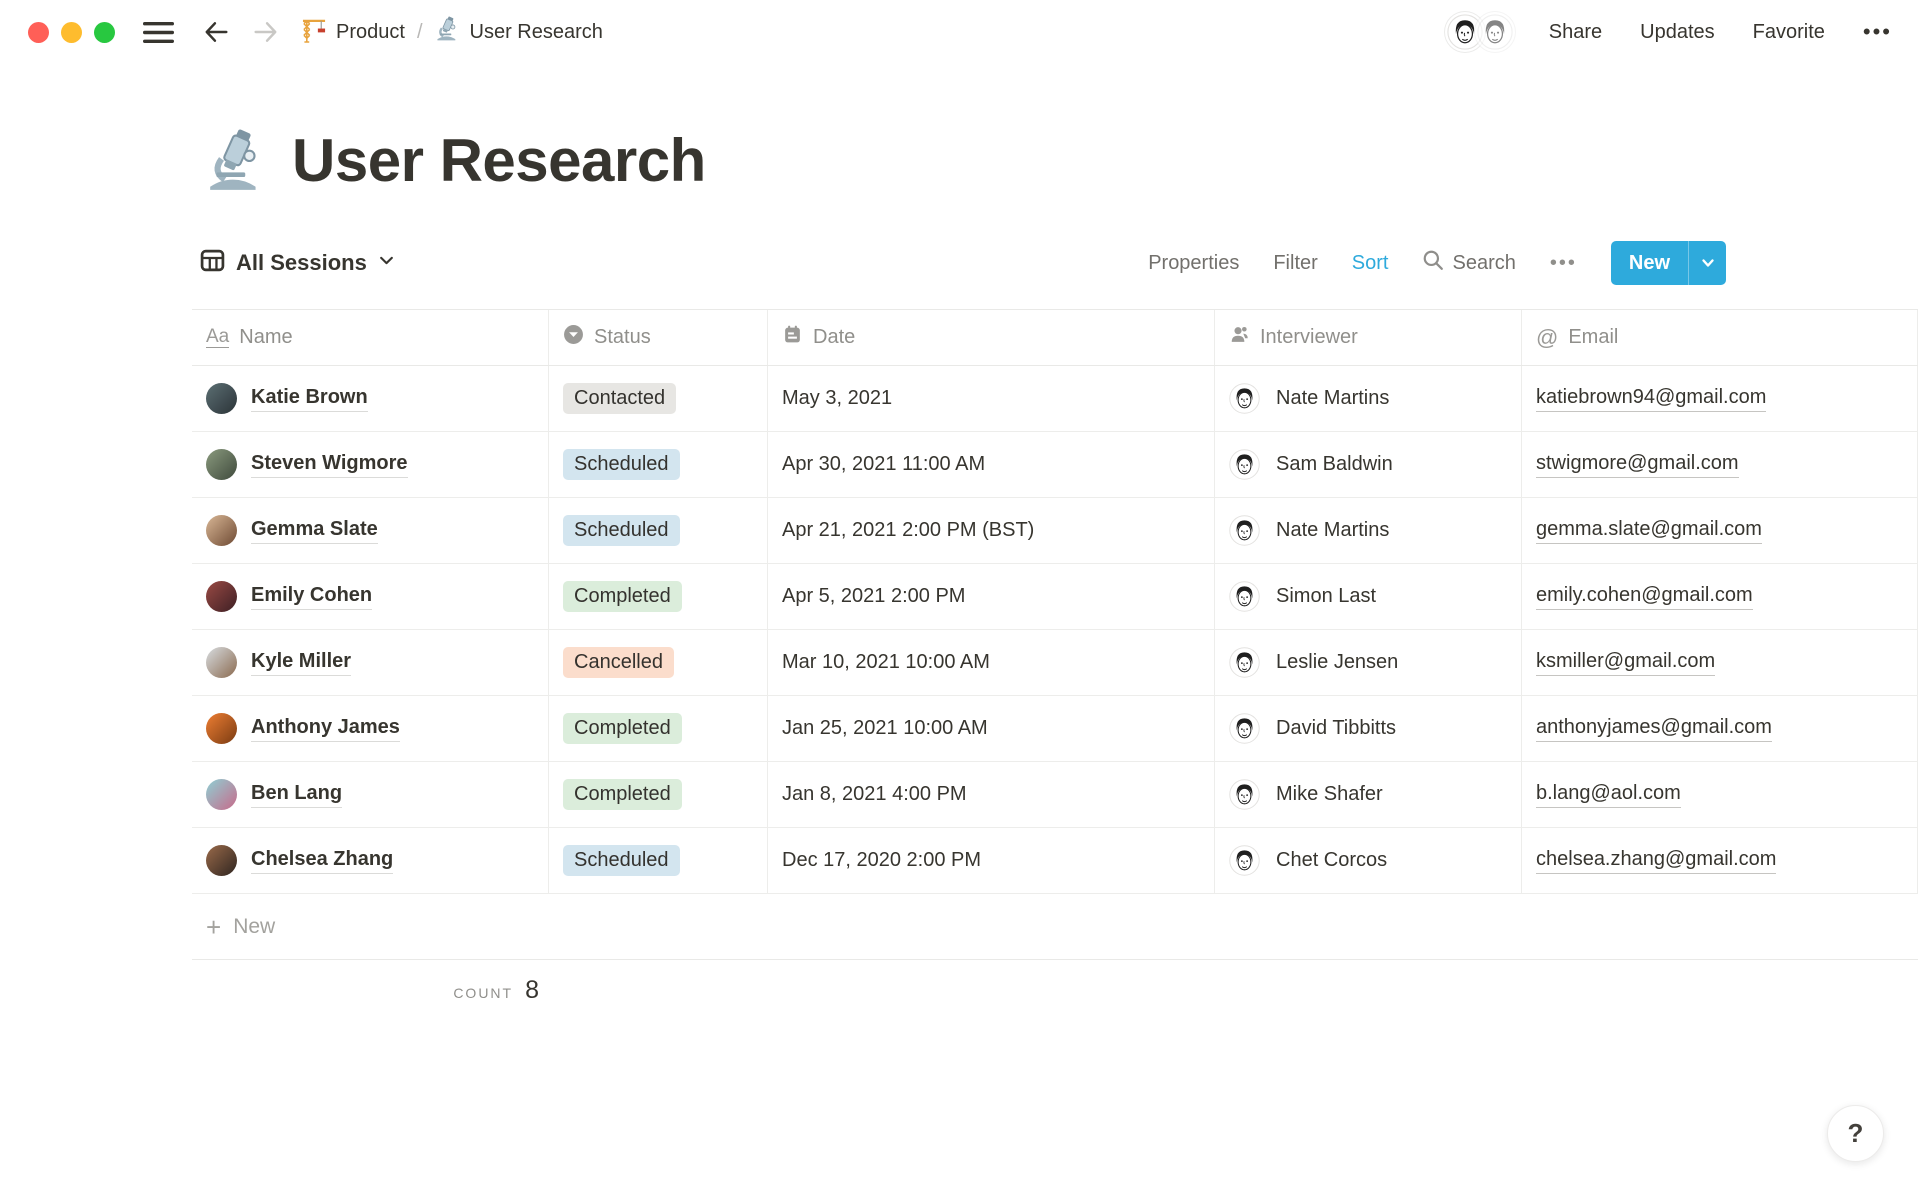  I want to click on page-more-options-icon: •••, so click(1877, 32).